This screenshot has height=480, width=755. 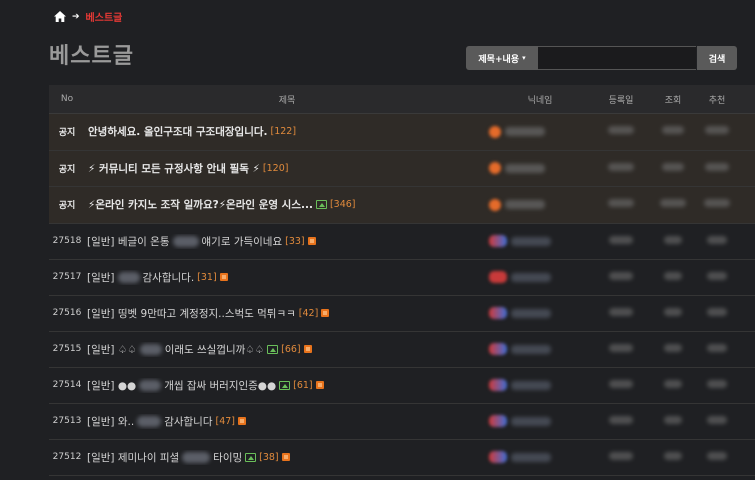 I want to click on row-title: [일반] 띵벳 9만따고 계정정지..스벅도 먹튀ㅋㅋ [42], so click(x=287, y=313).